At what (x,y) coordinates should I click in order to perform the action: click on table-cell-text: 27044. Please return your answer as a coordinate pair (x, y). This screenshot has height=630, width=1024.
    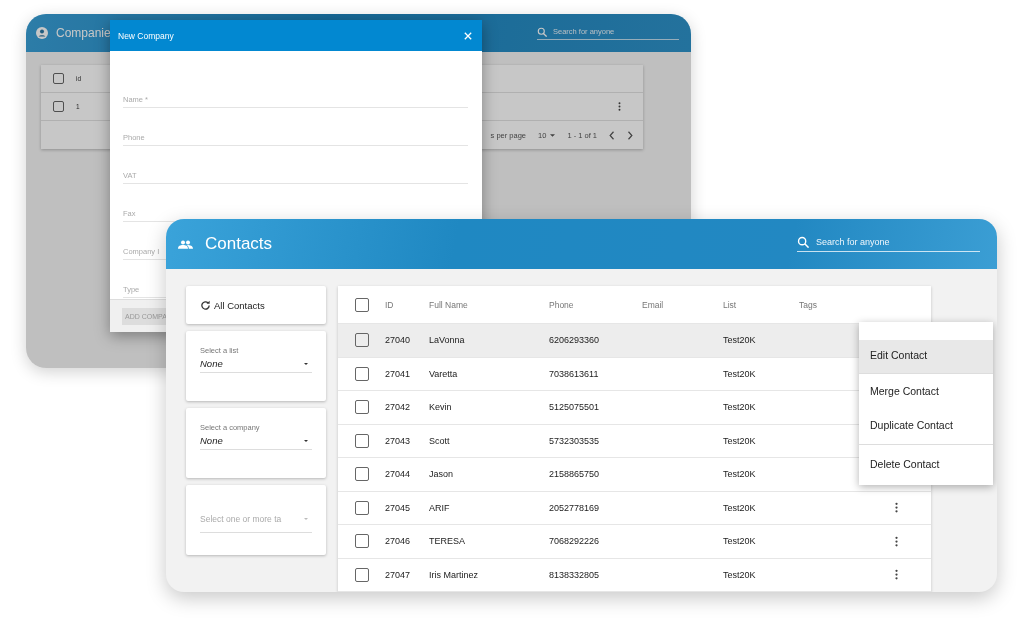
    Looking at the image, I should click on (398, 474).